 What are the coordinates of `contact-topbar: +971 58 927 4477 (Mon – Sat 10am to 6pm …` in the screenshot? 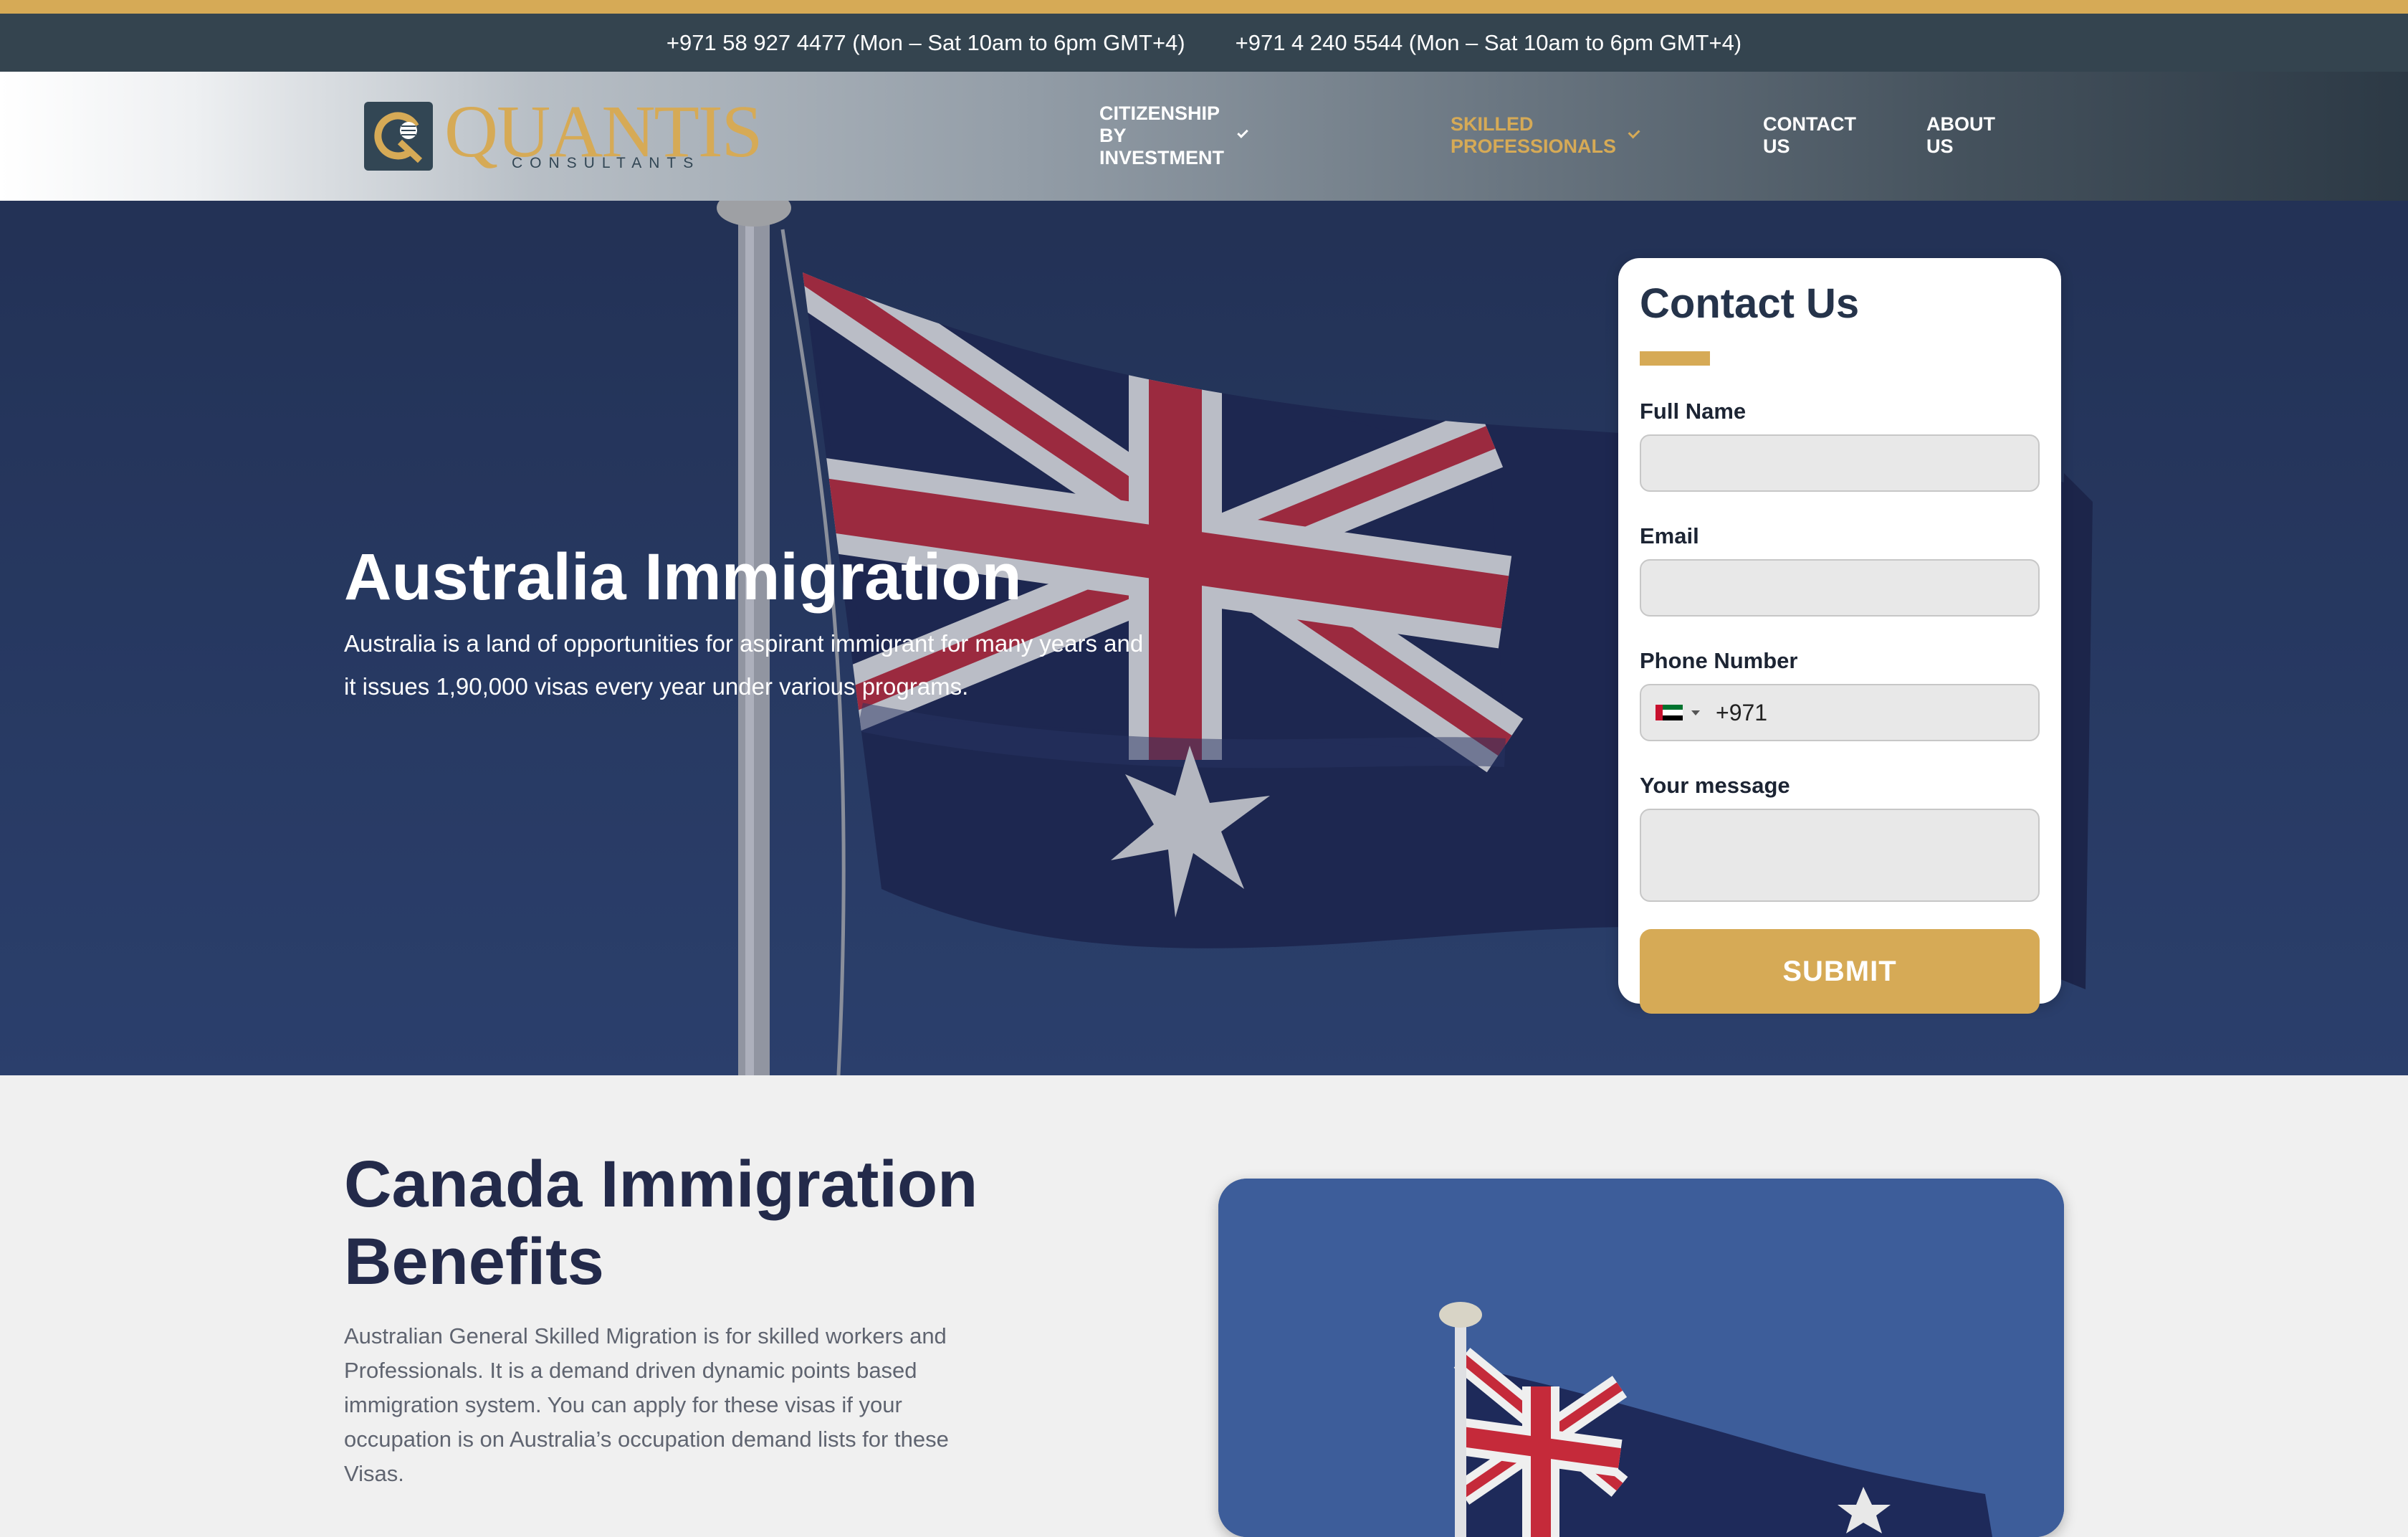 It's located at (1204, 43).